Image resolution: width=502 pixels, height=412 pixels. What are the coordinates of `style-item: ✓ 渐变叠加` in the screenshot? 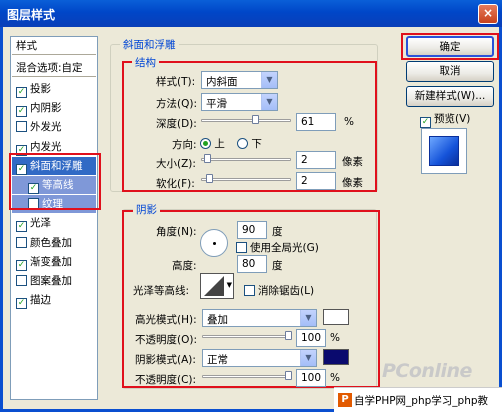 It's located at (54, 262).